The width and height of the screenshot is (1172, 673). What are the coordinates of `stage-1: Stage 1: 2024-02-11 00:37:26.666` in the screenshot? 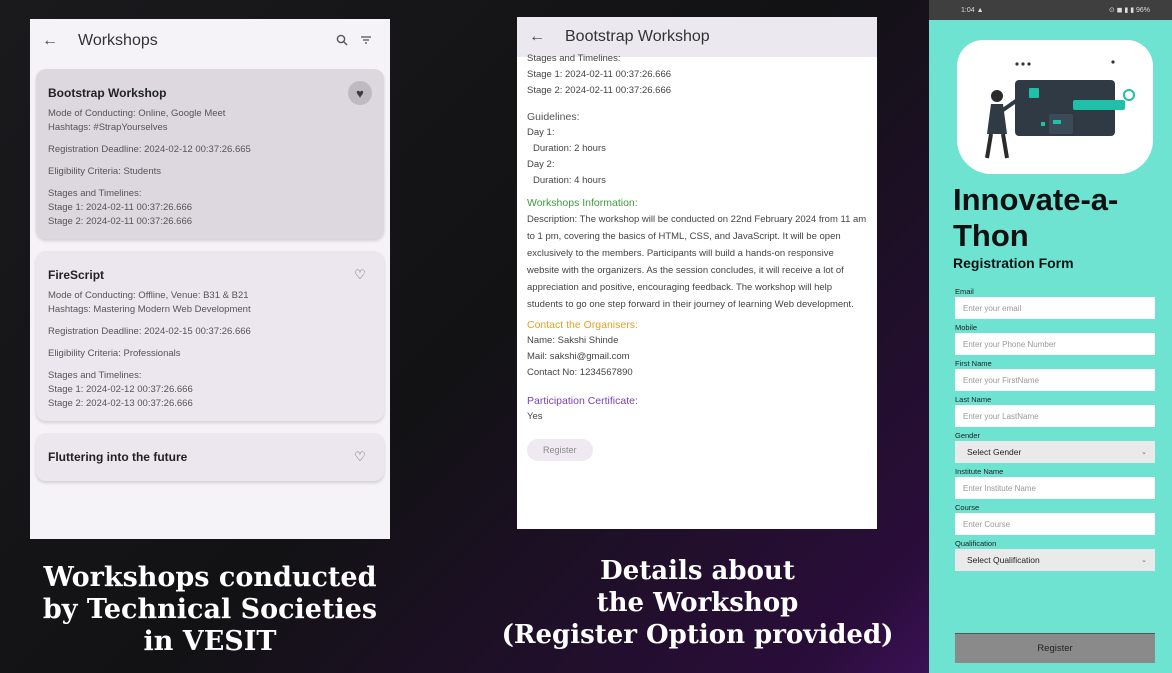 It's located at (599, 74).